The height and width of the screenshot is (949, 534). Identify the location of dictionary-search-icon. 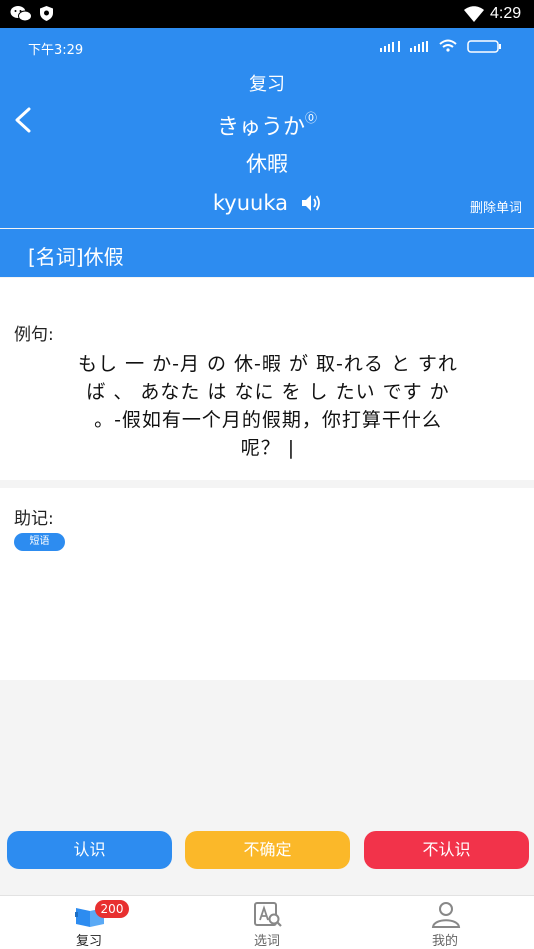
(268, 914).